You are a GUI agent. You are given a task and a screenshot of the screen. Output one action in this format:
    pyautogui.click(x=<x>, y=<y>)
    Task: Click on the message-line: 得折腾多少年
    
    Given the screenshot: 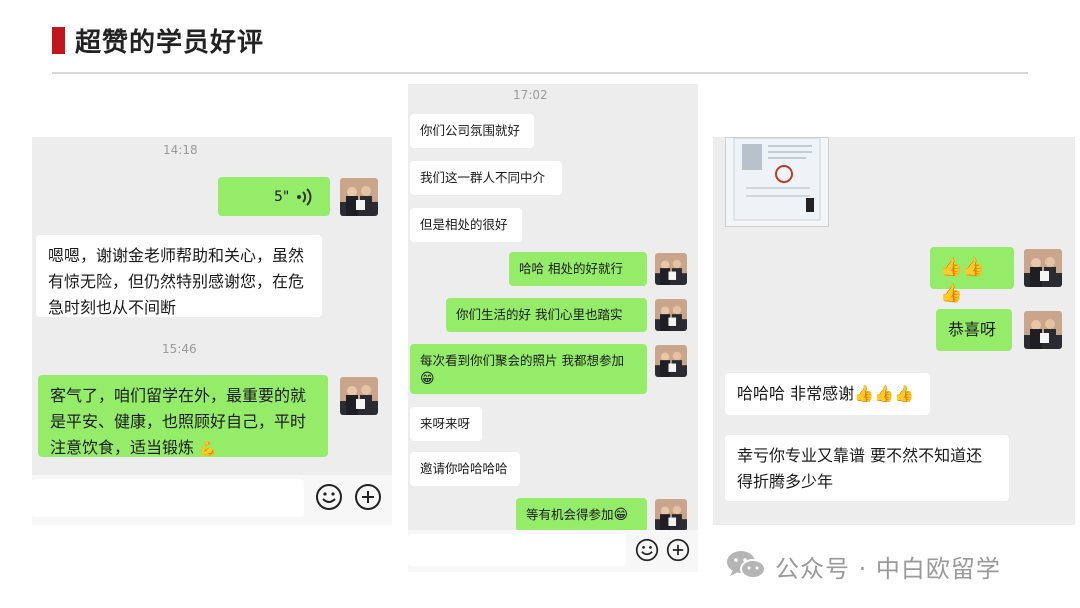 What is the action you would take?
    pyautogui.click(x=785, y=481)
    